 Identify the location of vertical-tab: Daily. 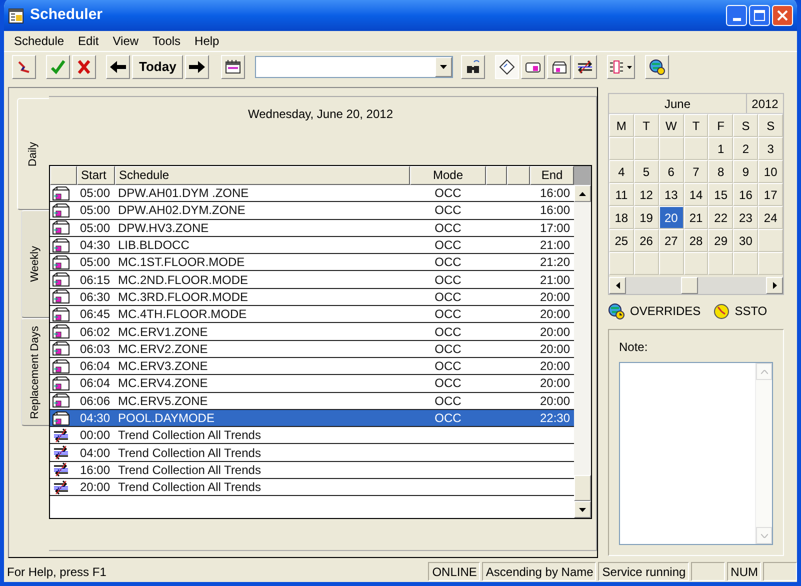
(33, 154).